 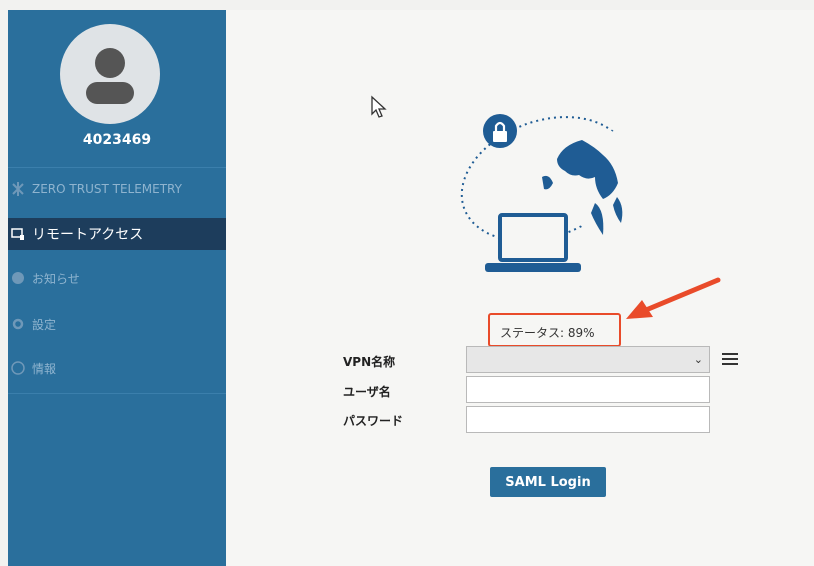 I want to click on sidebar-item-zero-trust-telemetry: ZERO TRUST TELEMETRY, so click(x=117, y=189).